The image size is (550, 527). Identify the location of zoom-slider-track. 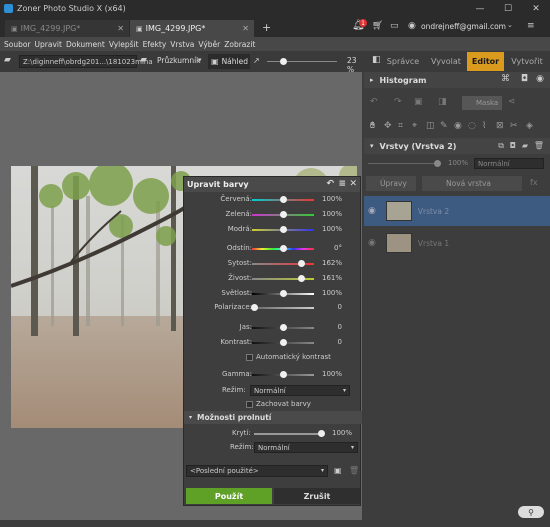
(302, 61).